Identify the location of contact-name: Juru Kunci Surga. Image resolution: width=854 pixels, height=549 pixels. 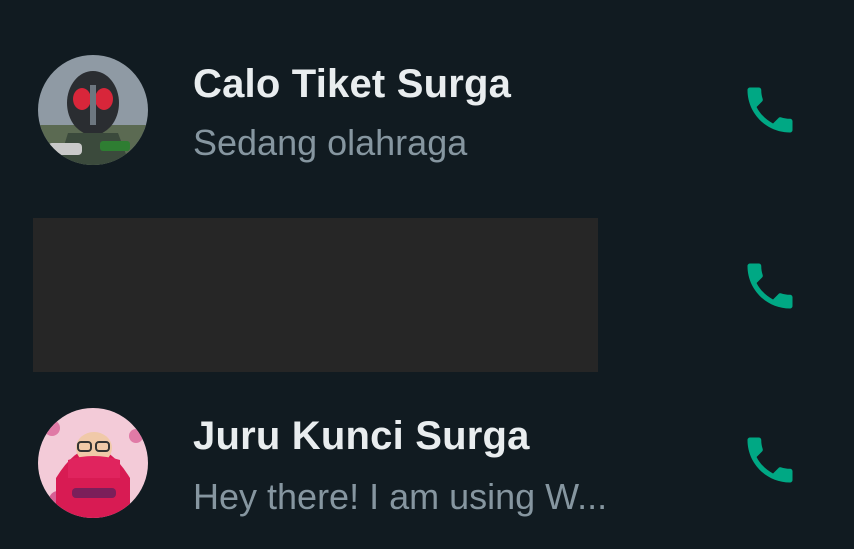
(361, 436).